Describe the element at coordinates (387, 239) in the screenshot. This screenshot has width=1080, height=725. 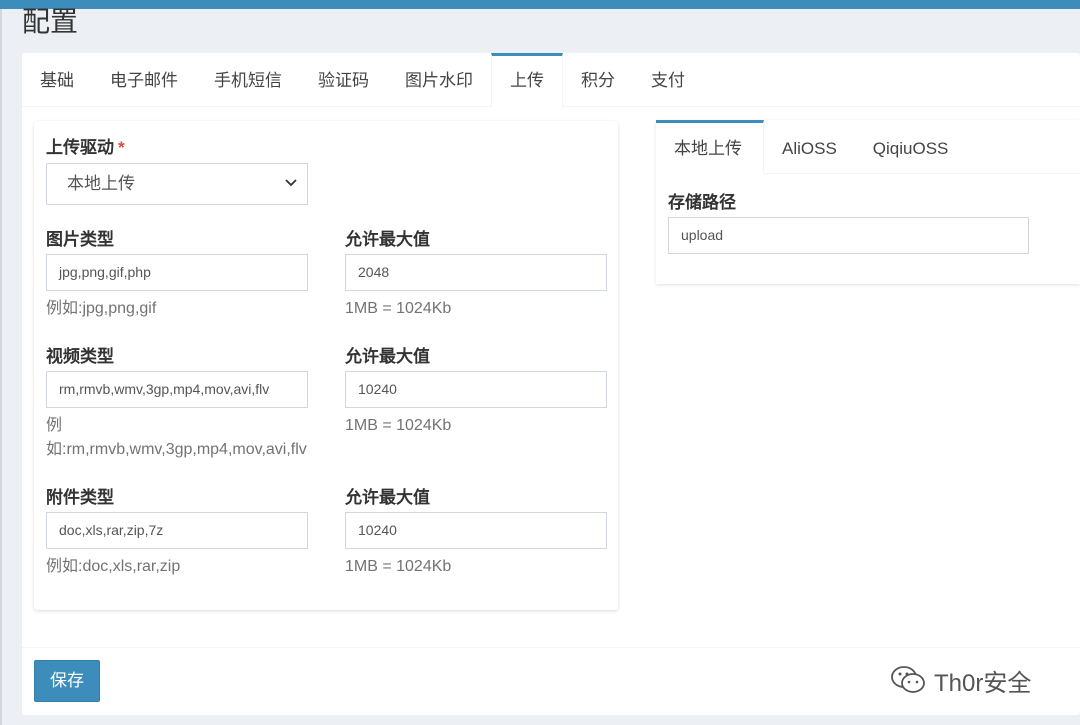
I see `image-max-label: 允许最大值` at that location.